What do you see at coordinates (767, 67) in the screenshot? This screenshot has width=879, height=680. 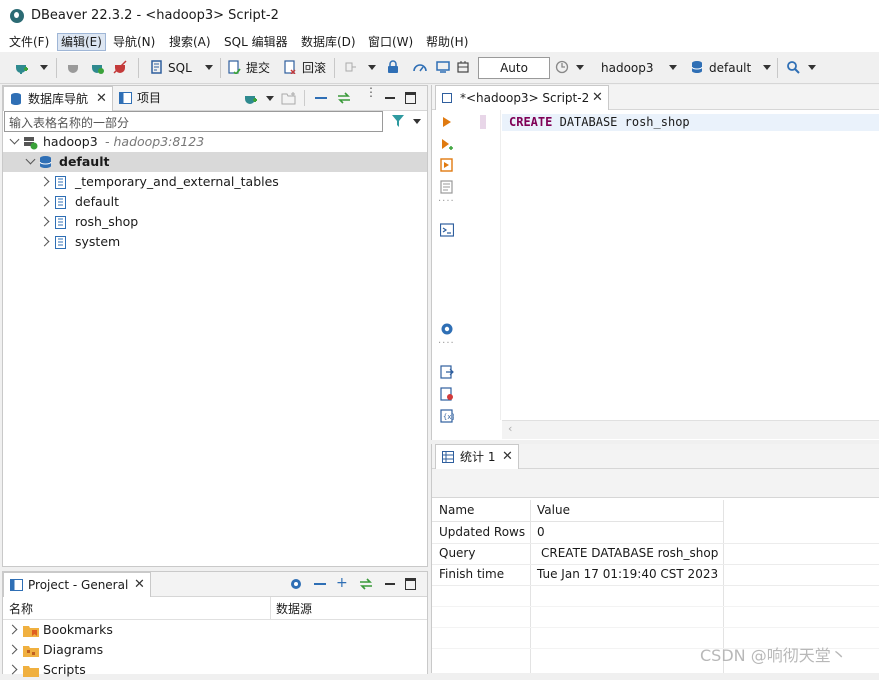 I see `schema-dropdown-icon` at bounding box center [767, 67].